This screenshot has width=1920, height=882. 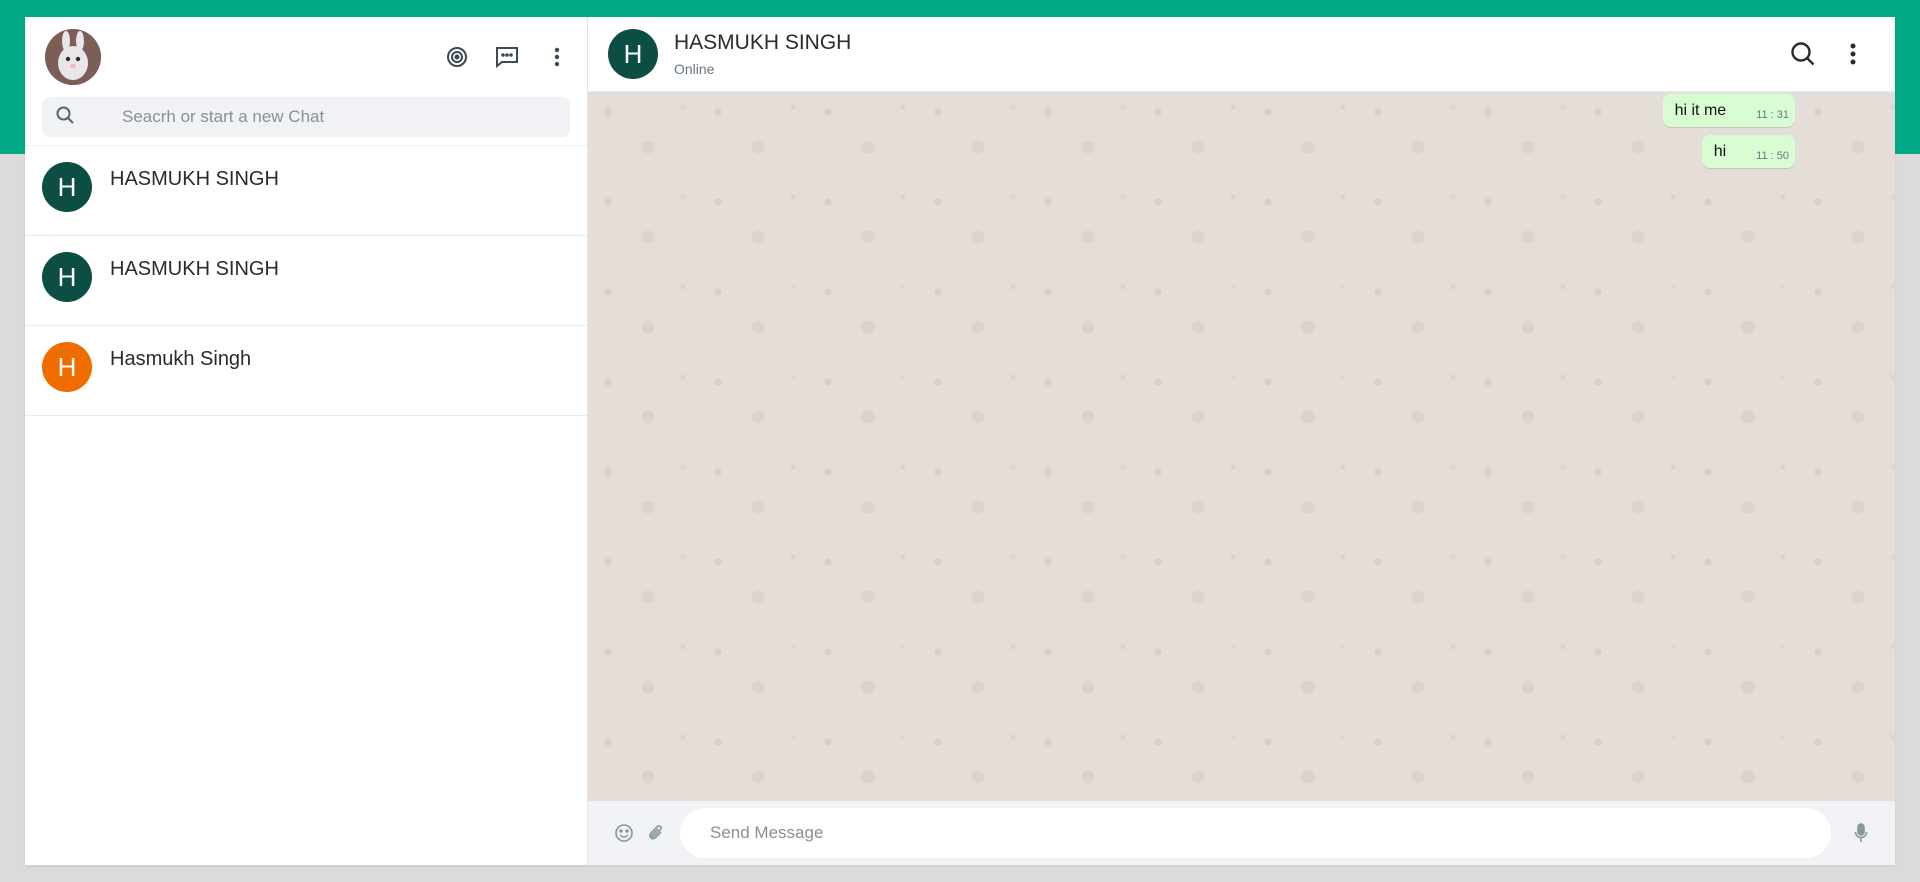 What do you see at coordinates (1231, 54) in the screenshot?
I see `contact-info: HASMUKH SINGH Online` at bounding box center [1231, 54].